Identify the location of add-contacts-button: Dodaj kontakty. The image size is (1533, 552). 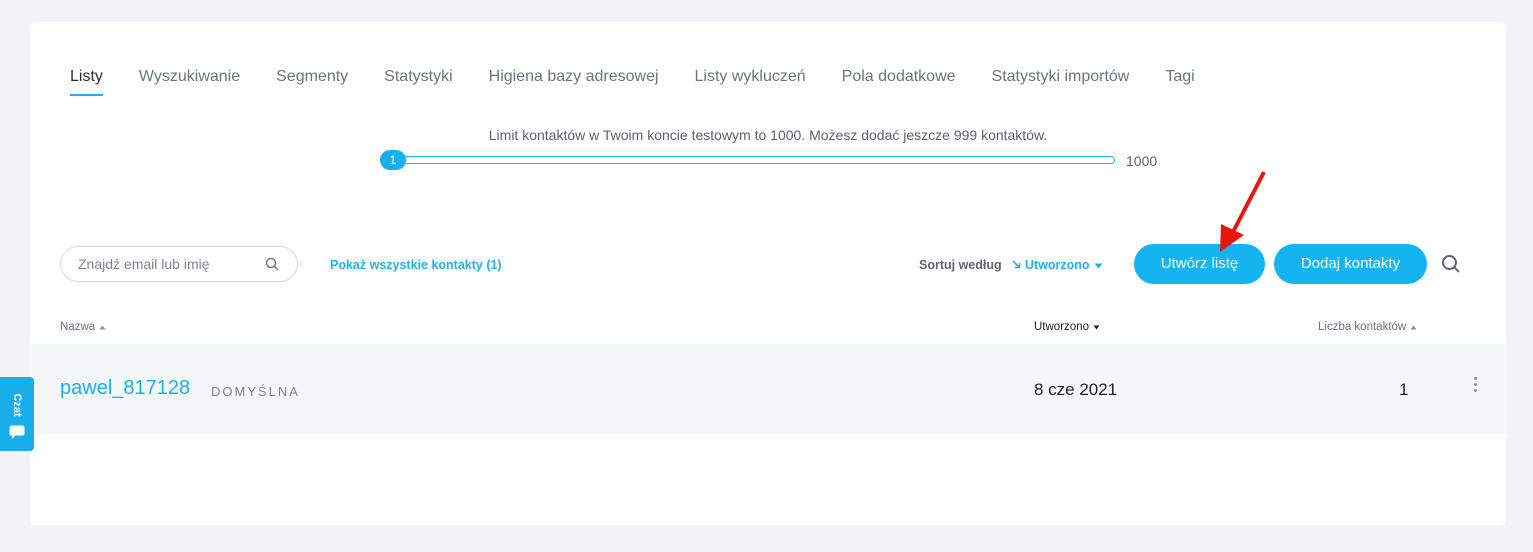
(1350, 264).